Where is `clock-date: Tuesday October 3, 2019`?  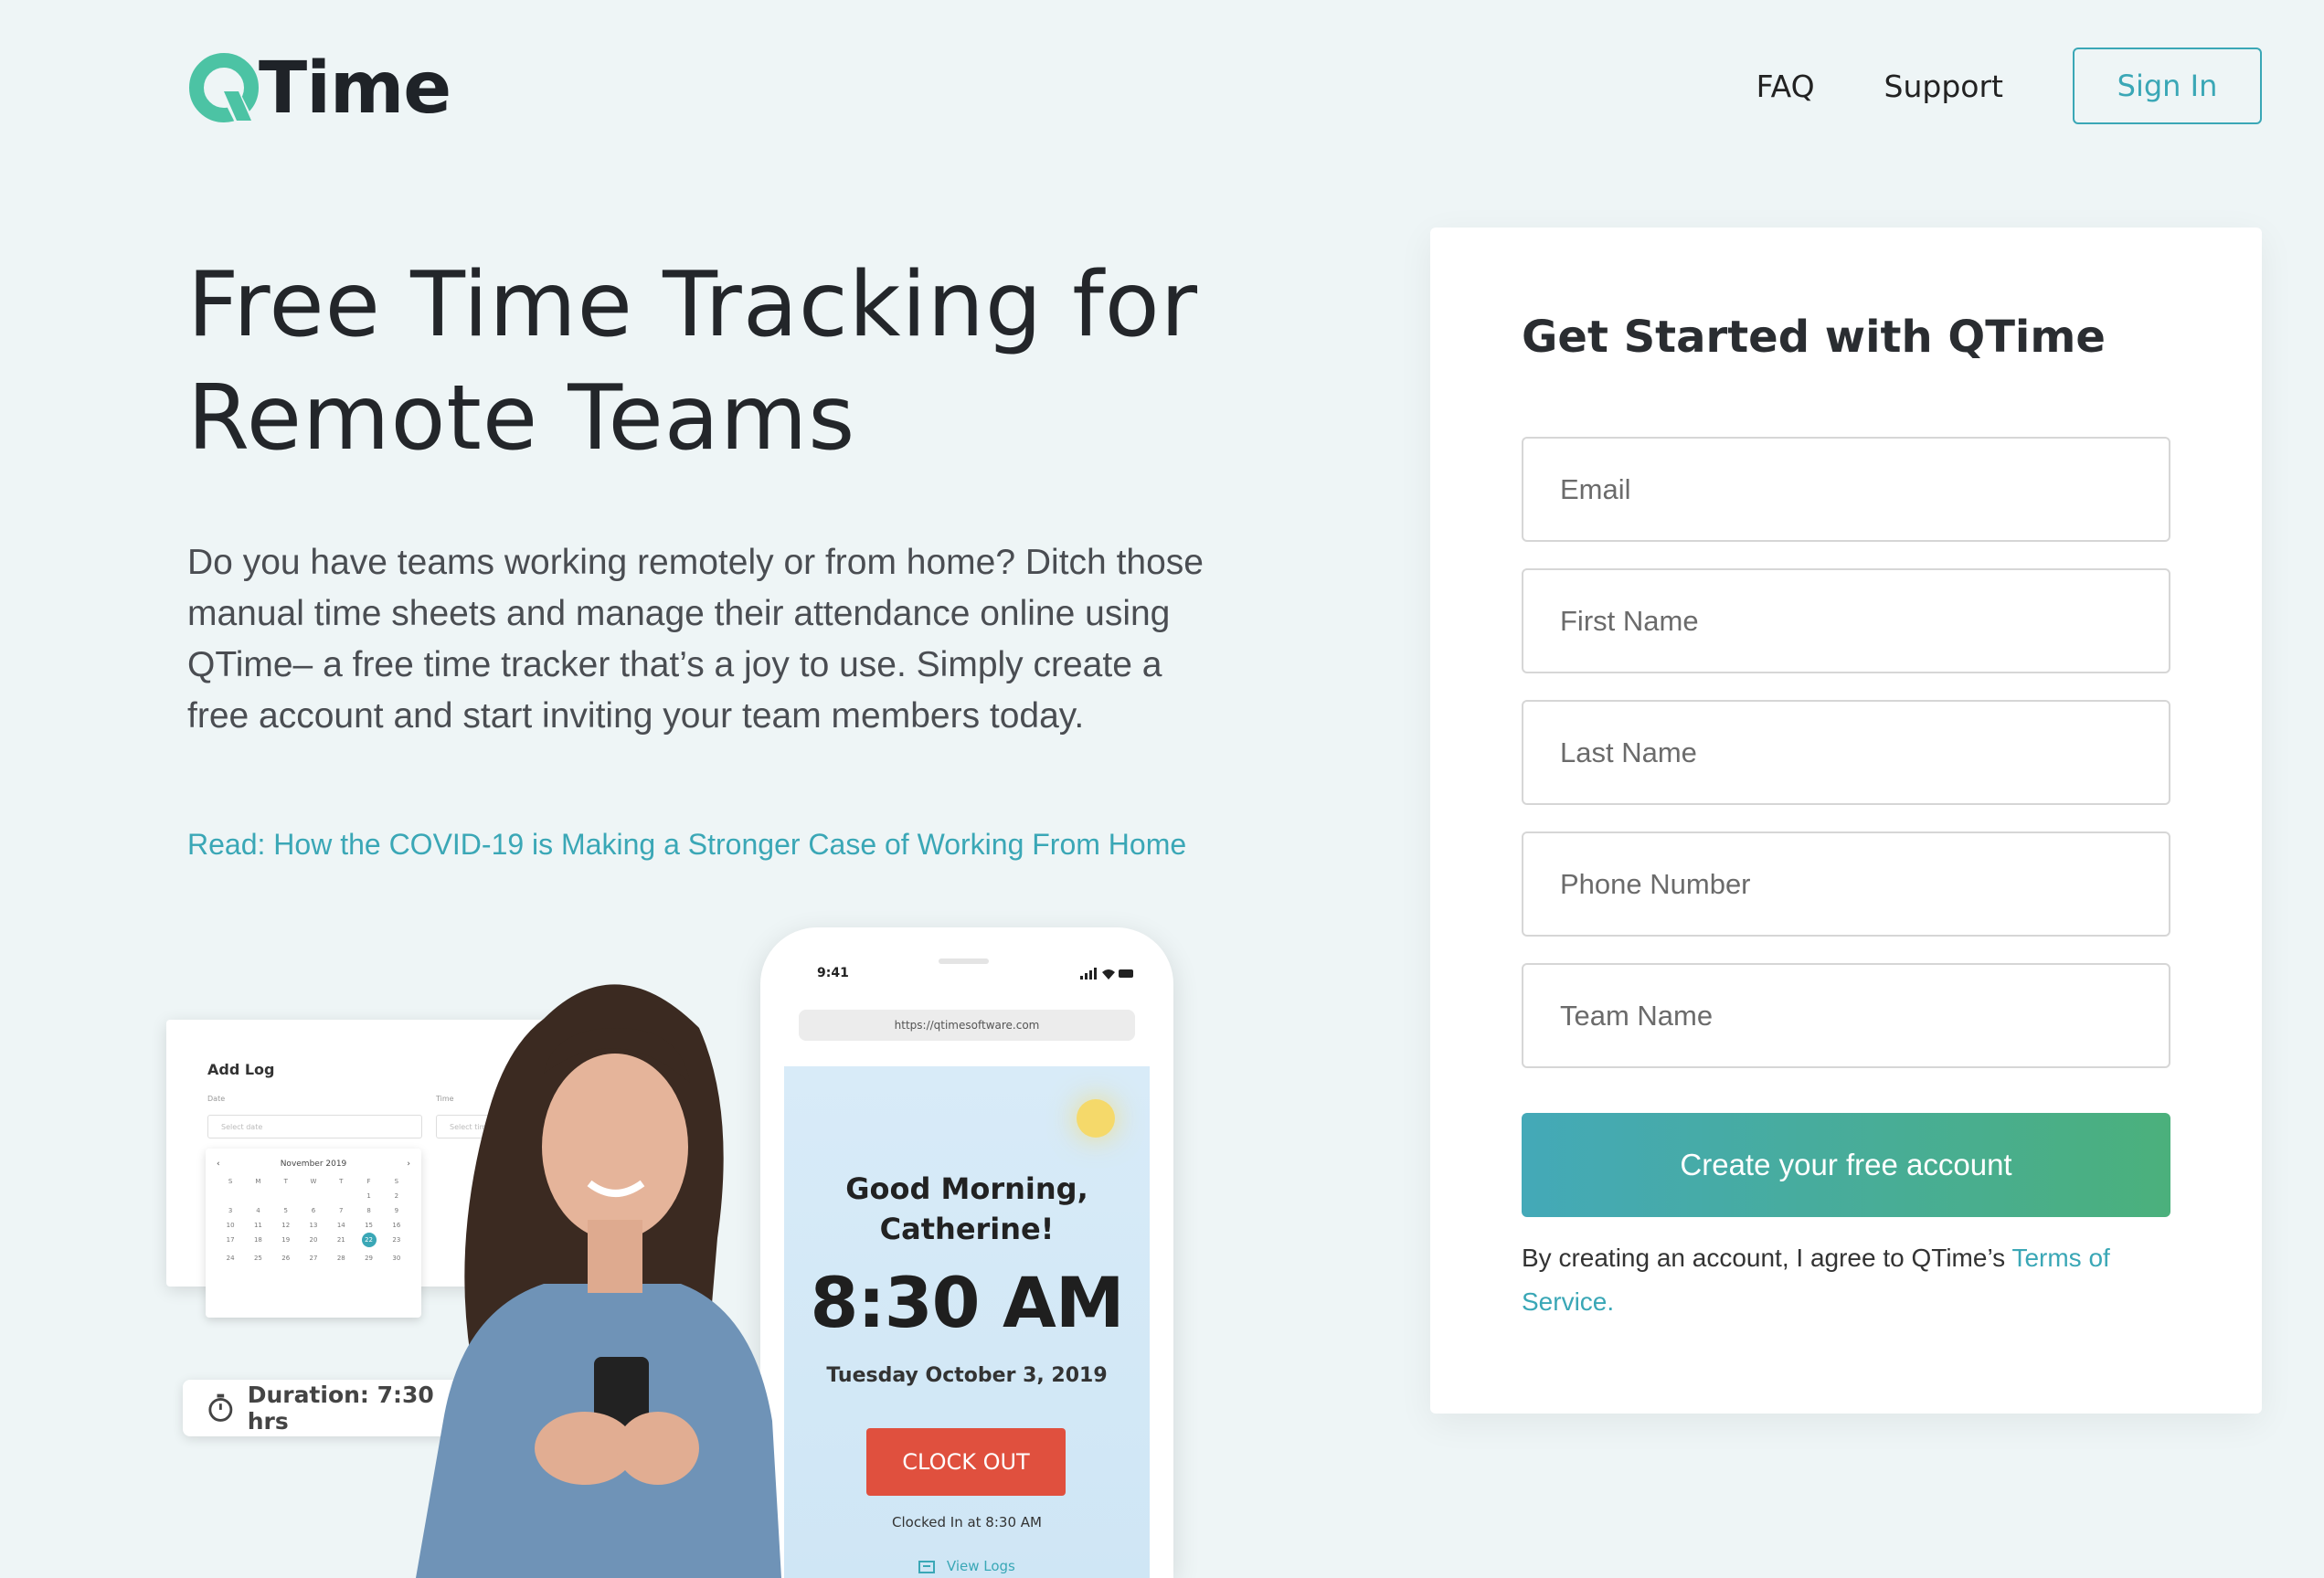 clock-date: Tuesday October 3, 2019 is located at coordinates (967, 1375).